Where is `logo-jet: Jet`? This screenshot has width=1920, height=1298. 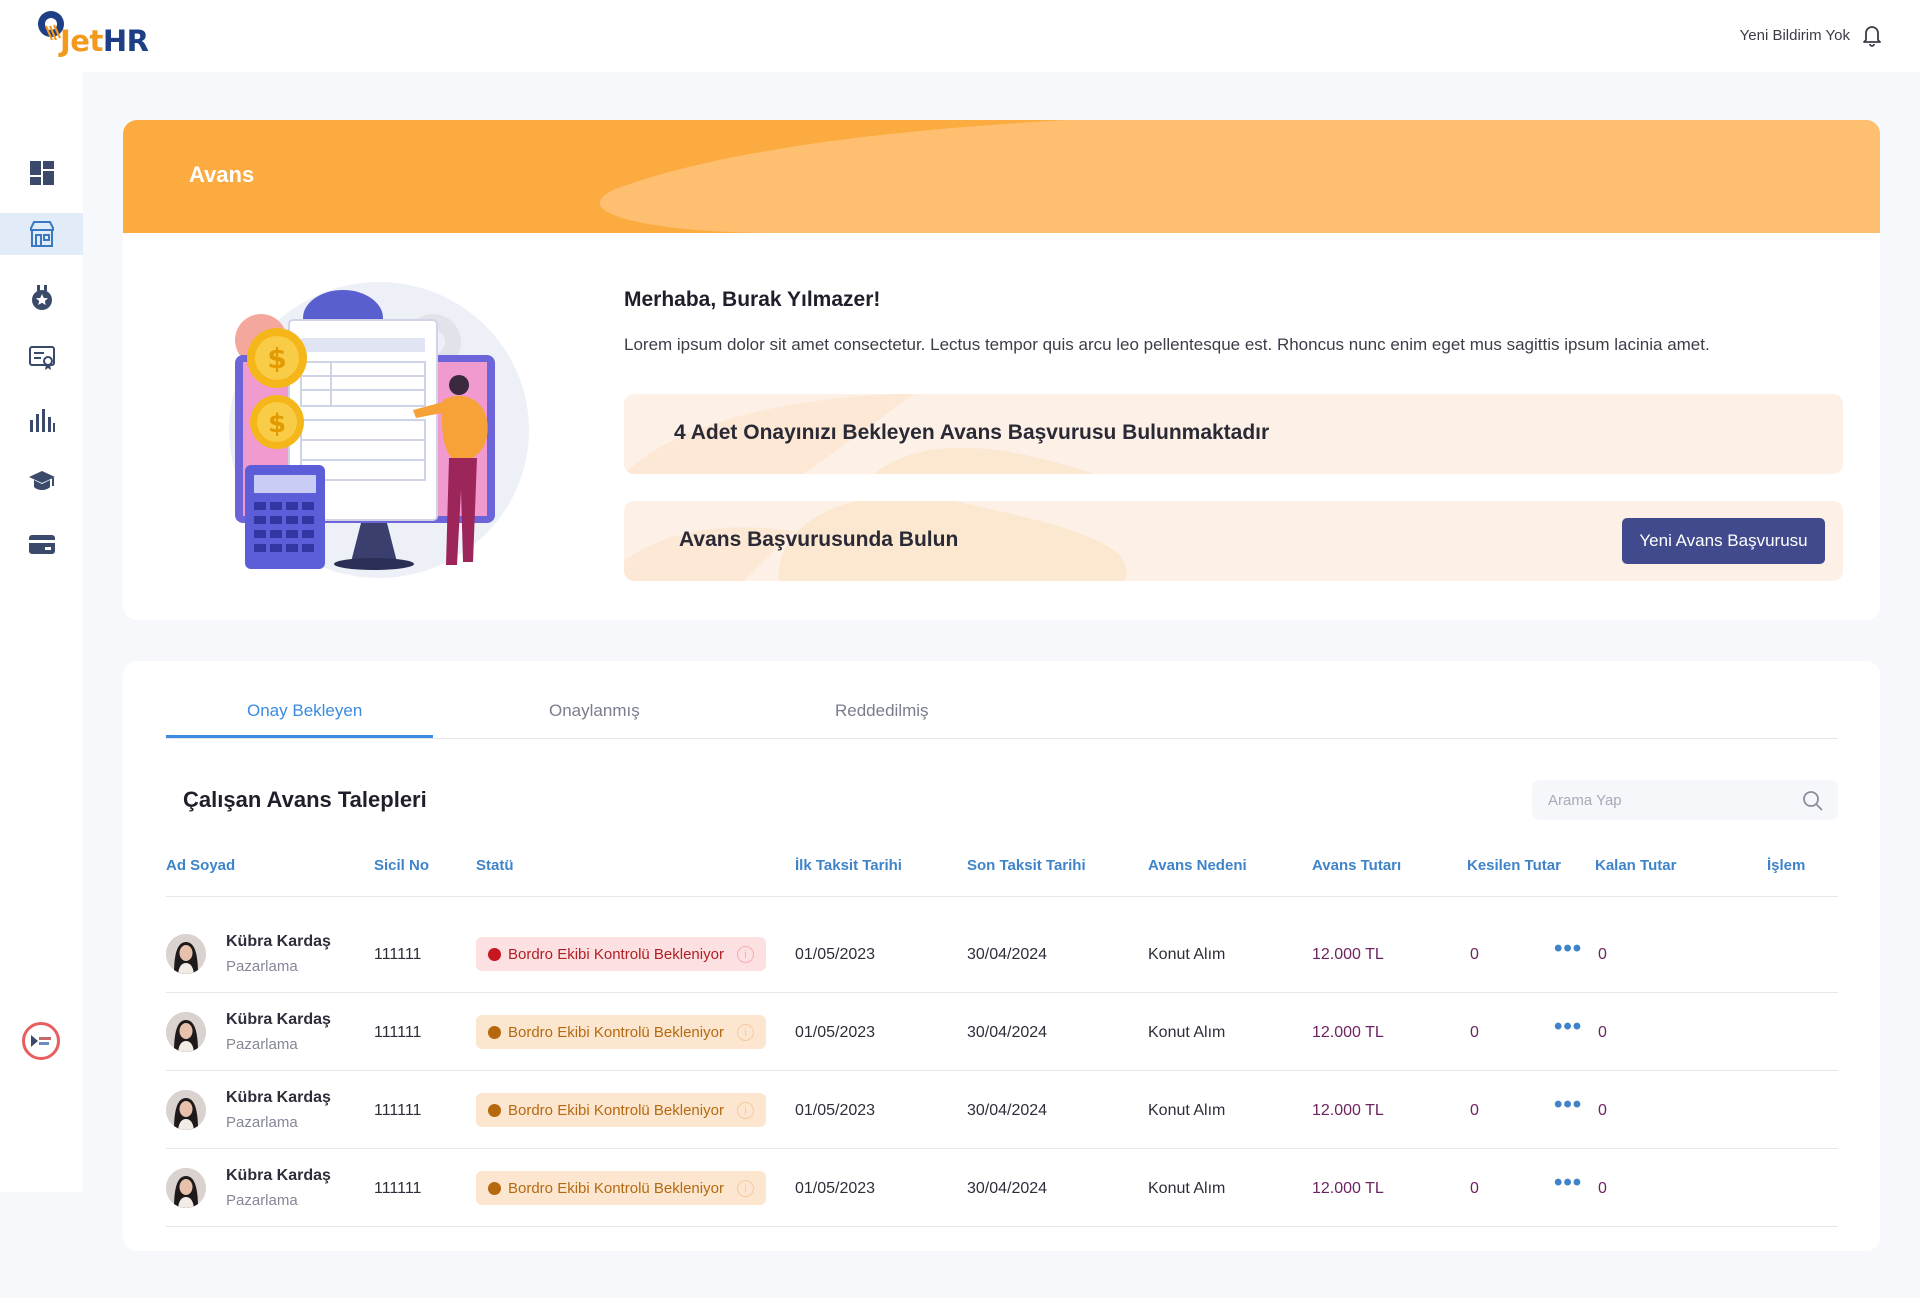
logo-jet: Jet is located at coordinates (81, 41).